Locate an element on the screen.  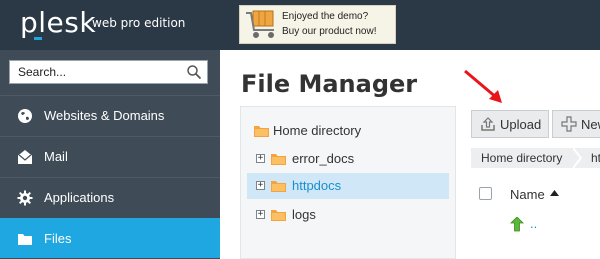
file-toolbar: Upload New is located at coordinates (535, 124).